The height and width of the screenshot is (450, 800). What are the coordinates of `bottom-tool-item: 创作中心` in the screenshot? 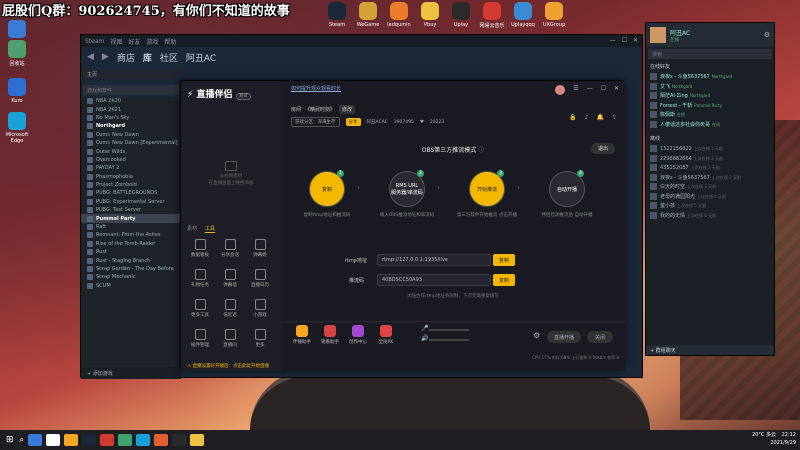 It's located at (358, 335).